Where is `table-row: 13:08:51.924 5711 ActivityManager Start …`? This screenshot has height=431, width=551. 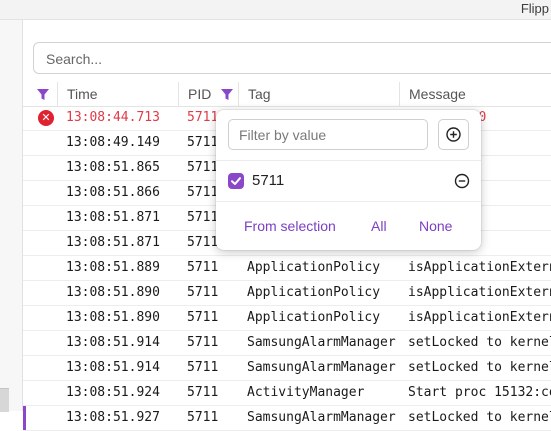 table-row: 13:08:51.924 5711 ActivityManager Start … is located at coordinates (287, 393).